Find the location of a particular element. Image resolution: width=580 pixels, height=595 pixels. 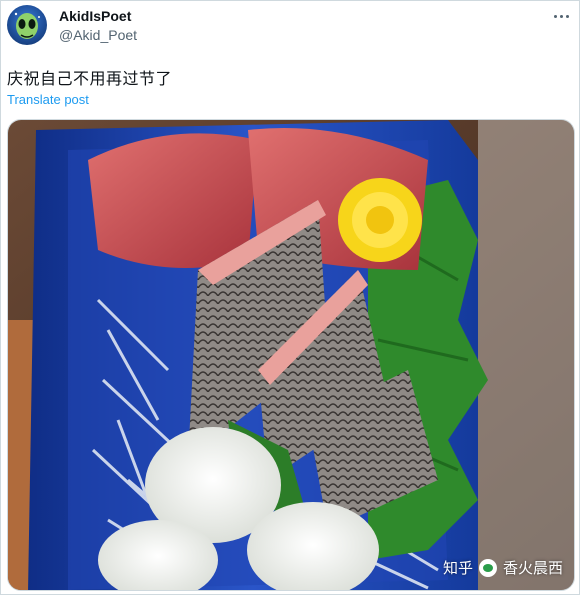

tweet-text: 庆祝自己不用再过节了 is located at coordinates (90, 79).